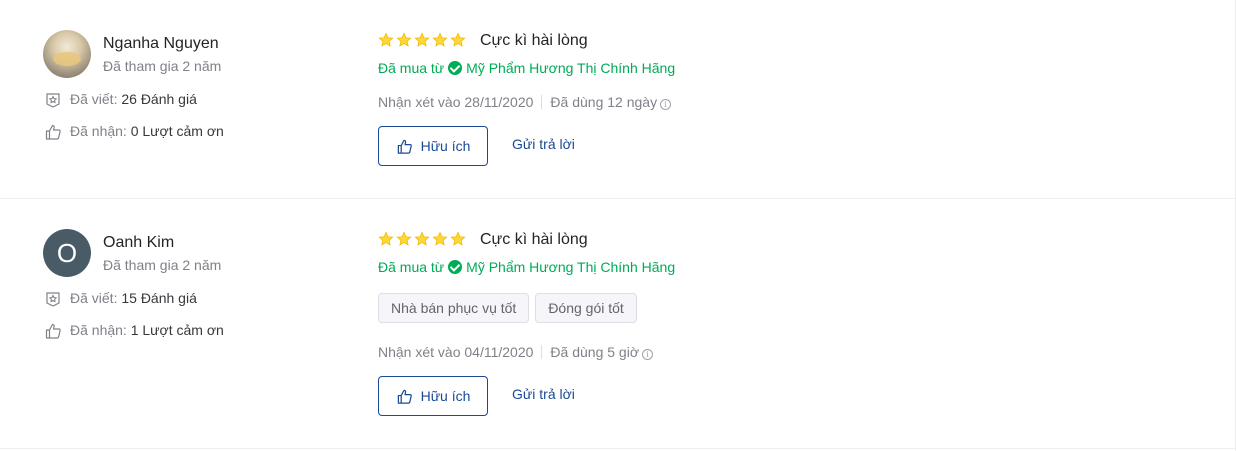  Describe the element at coordinates (120, 298) in the screenshot. I see `reviews-written: Đã viết: 15 Đánh giá` at that location.